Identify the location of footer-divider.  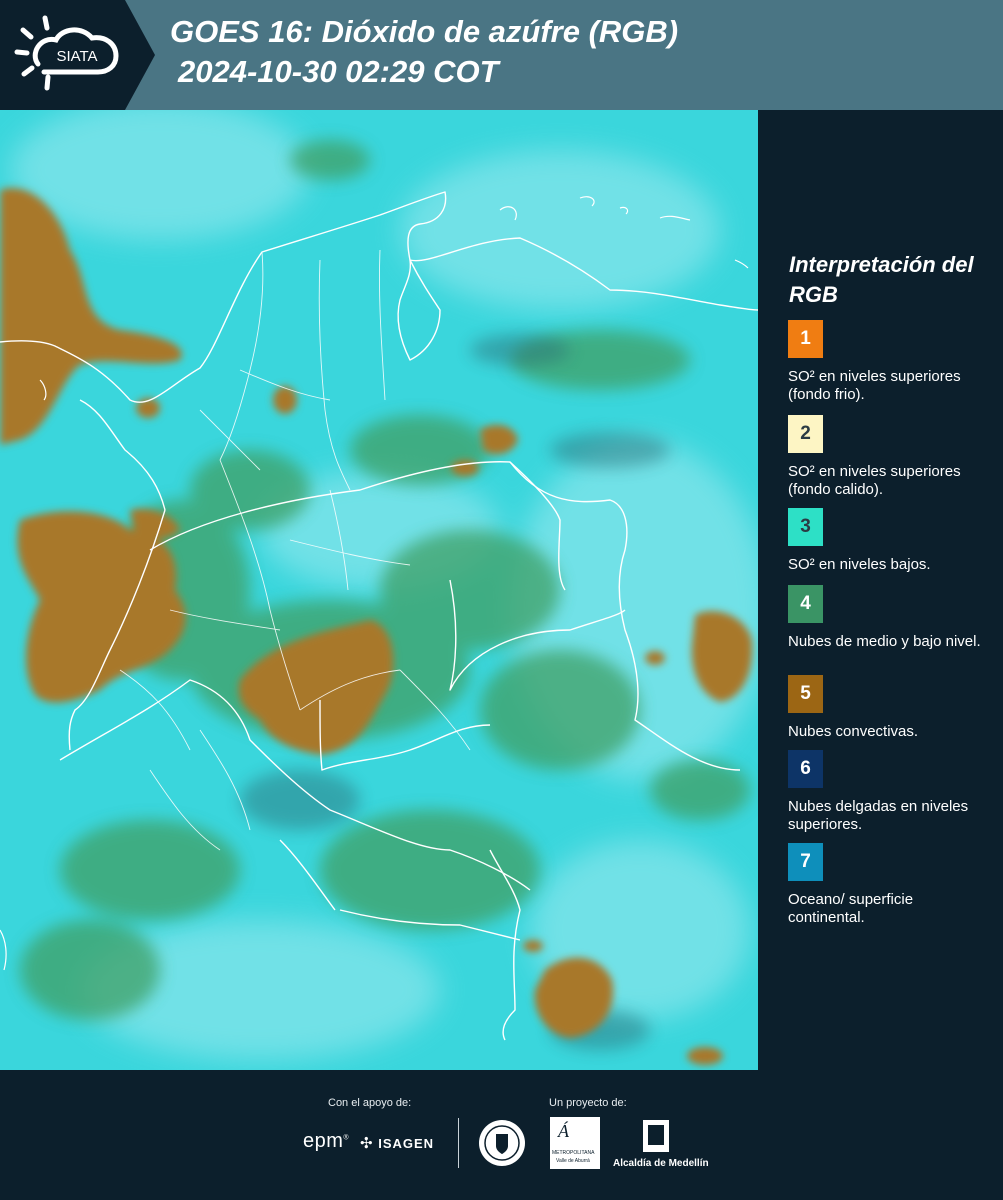
(458, 1143).